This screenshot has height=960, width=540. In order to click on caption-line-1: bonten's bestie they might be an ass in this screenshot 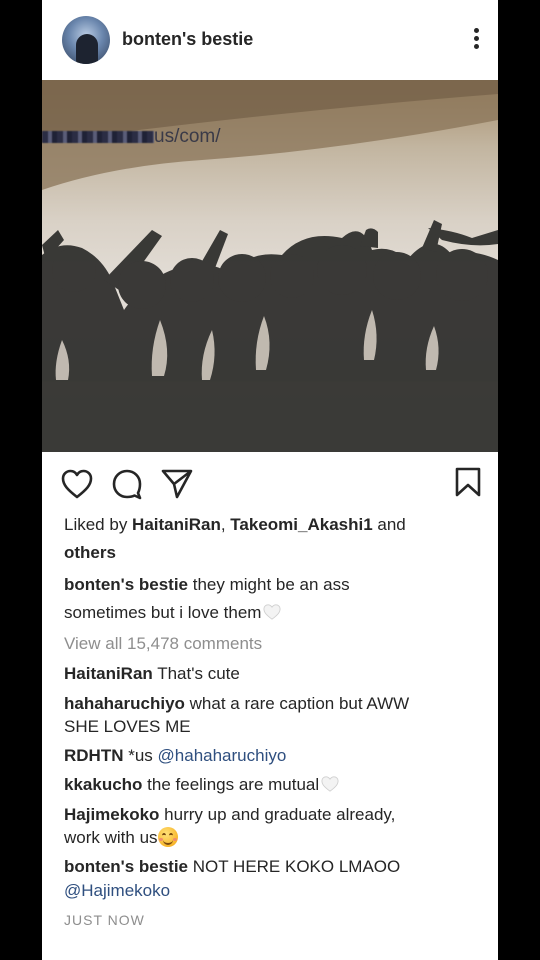, I will do `click(207, 585)`.